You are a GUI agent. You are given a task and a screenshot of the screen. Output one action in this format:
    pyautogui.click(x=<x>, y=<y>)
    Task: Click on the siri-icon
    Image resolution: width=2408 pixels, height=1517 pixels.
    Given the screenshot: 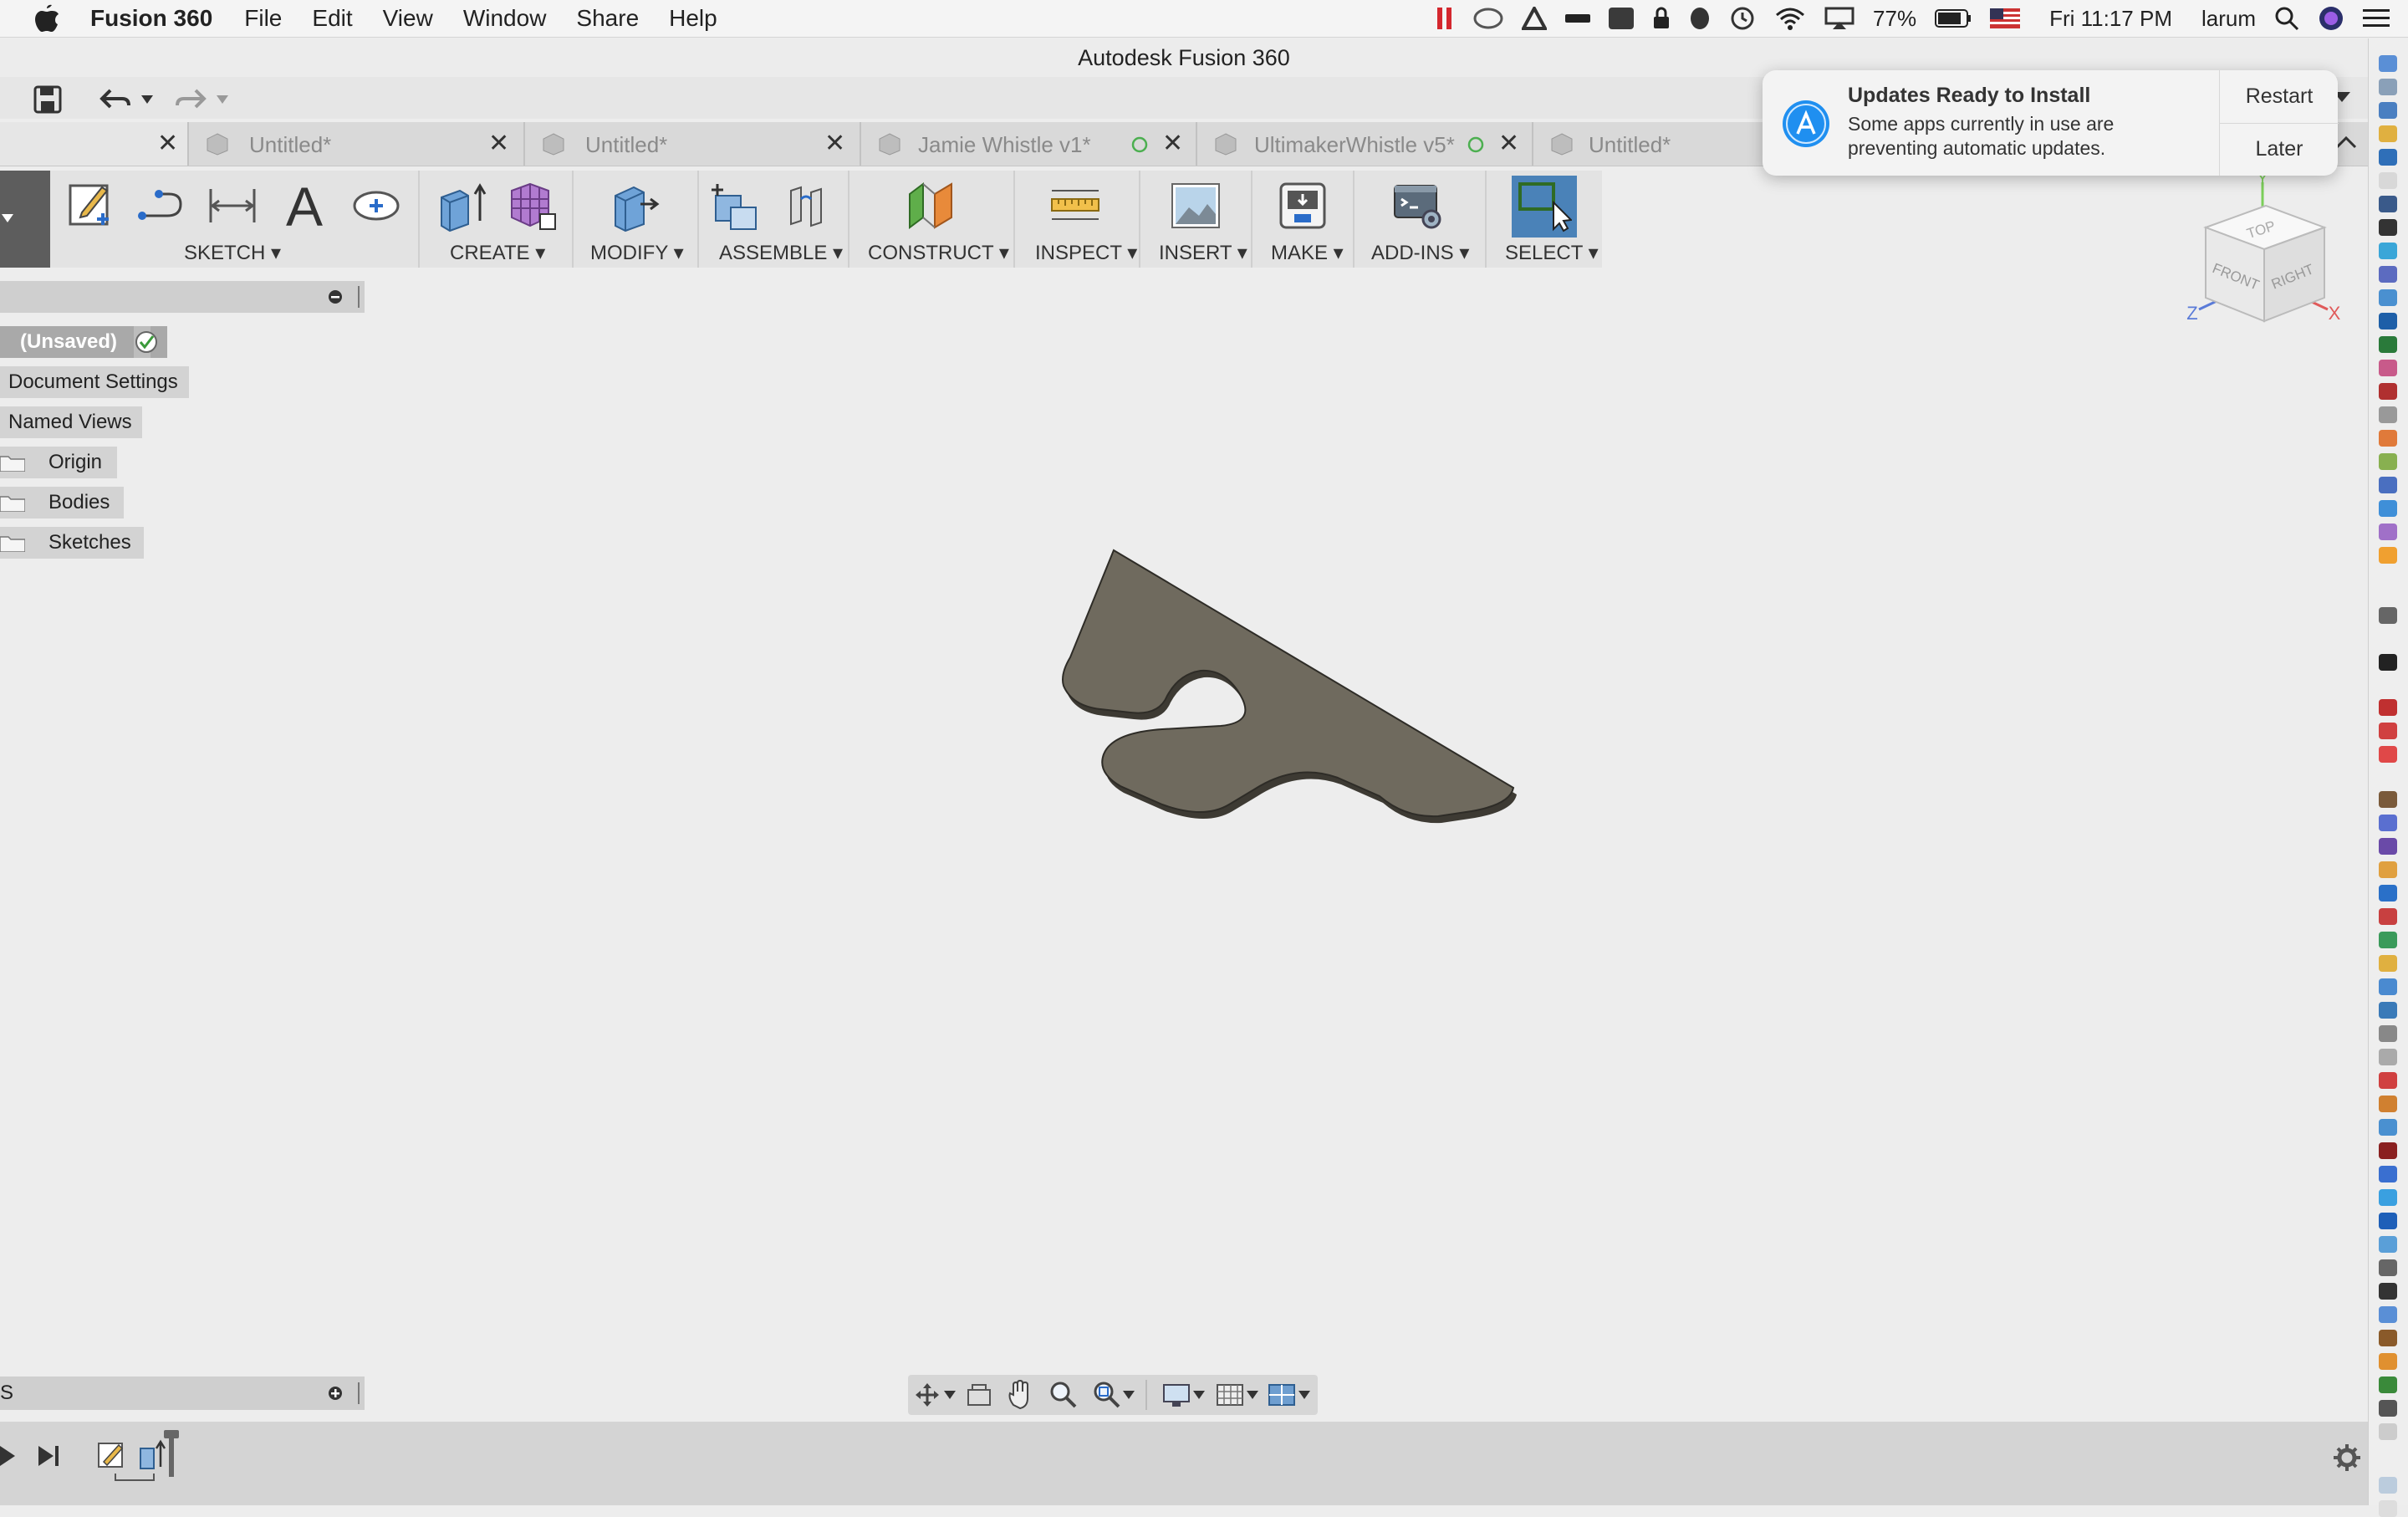 What is the action you would take?
    pyautogui.click(x=2331, y=18)
    